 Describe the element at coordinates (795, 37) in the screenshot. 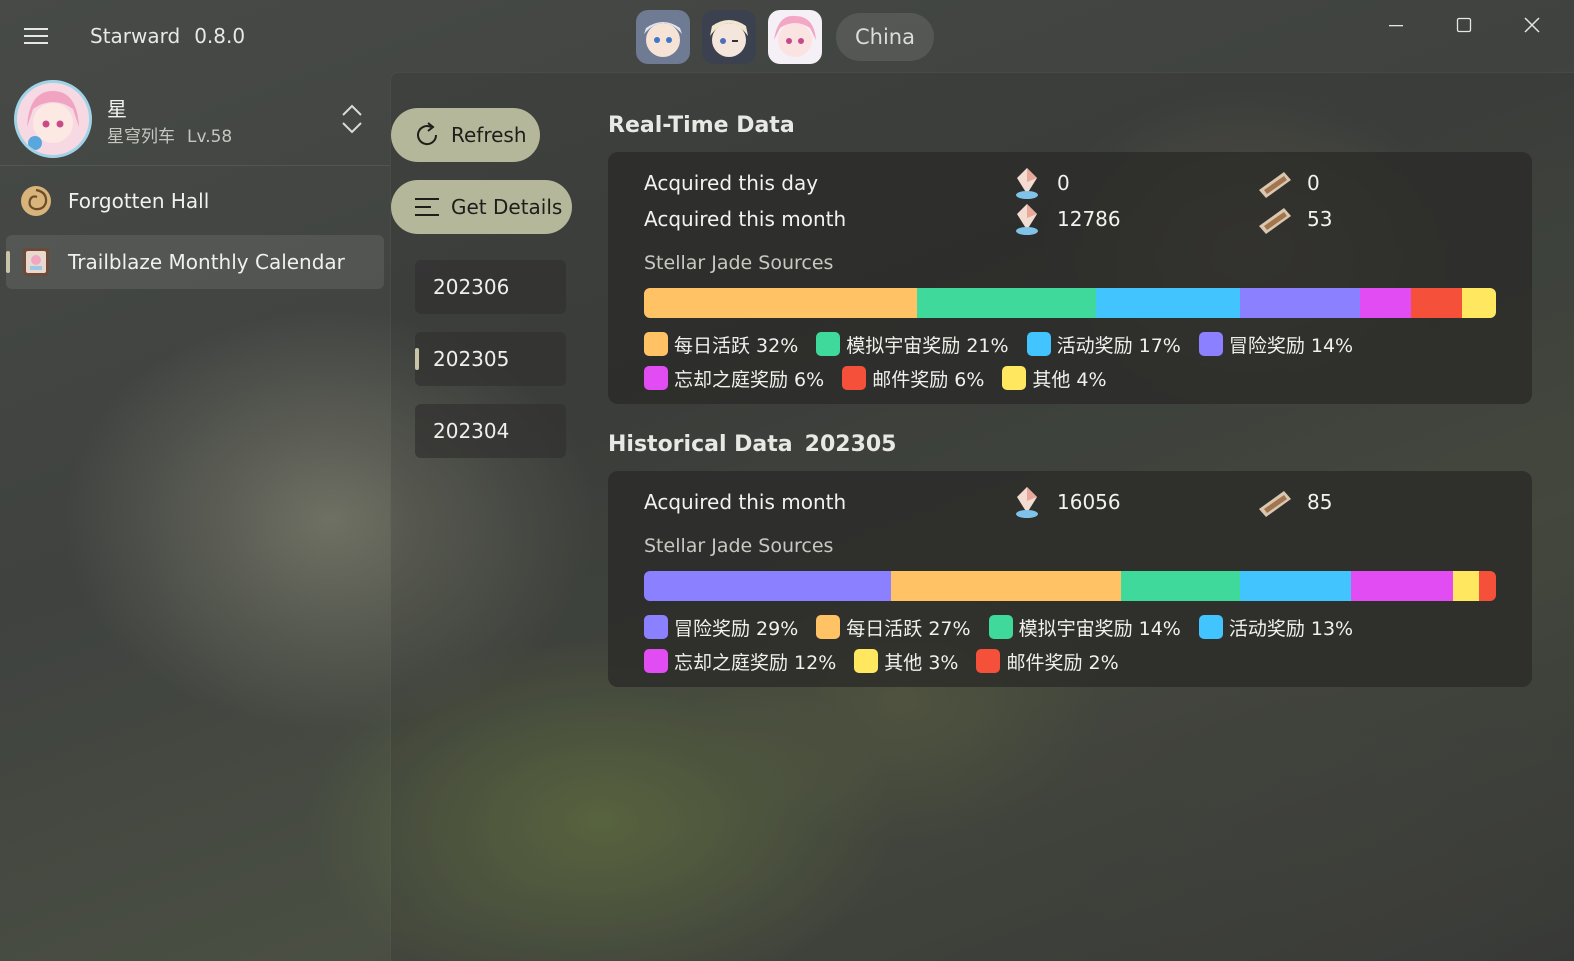

I see `game-avatar-starrail` at that location.